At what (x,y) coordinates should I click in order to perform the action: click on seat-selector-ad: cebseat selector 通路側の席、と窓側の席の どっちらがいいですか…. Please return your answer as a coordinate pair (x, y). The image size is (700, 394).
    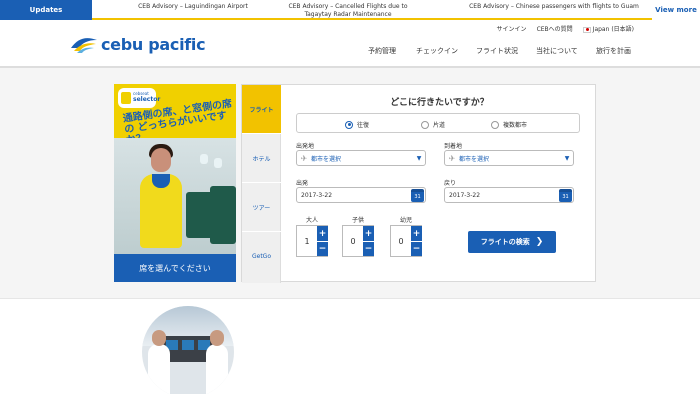
    Looking at the image, I should click on (175, 183).